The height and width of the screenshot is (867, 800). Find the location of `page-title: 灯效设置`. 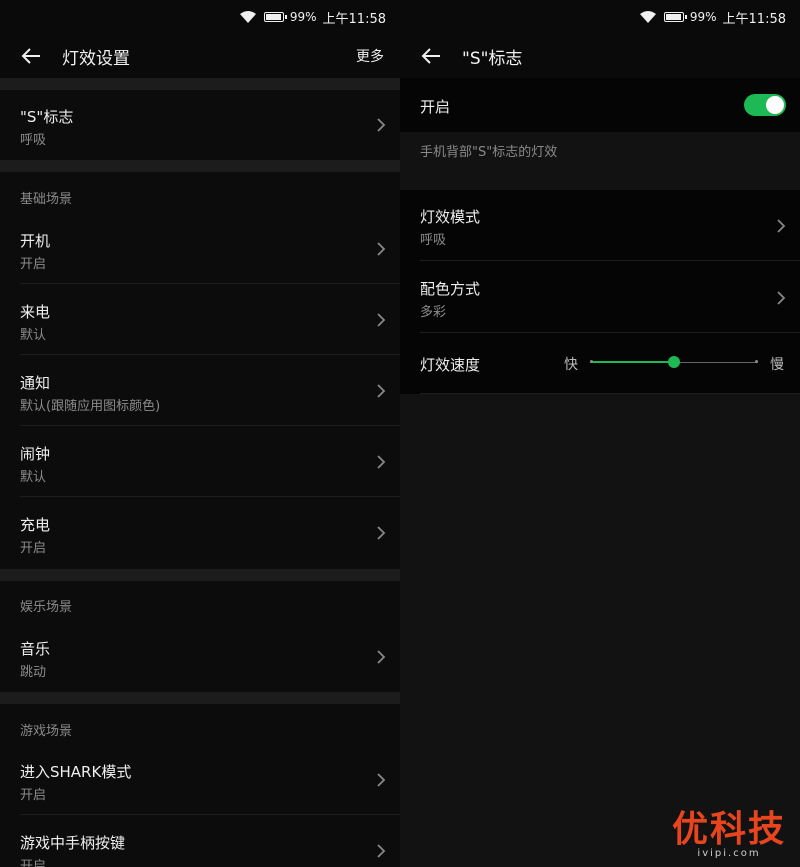

page-title: 灯效设置 is located at coordinates (96, 58).